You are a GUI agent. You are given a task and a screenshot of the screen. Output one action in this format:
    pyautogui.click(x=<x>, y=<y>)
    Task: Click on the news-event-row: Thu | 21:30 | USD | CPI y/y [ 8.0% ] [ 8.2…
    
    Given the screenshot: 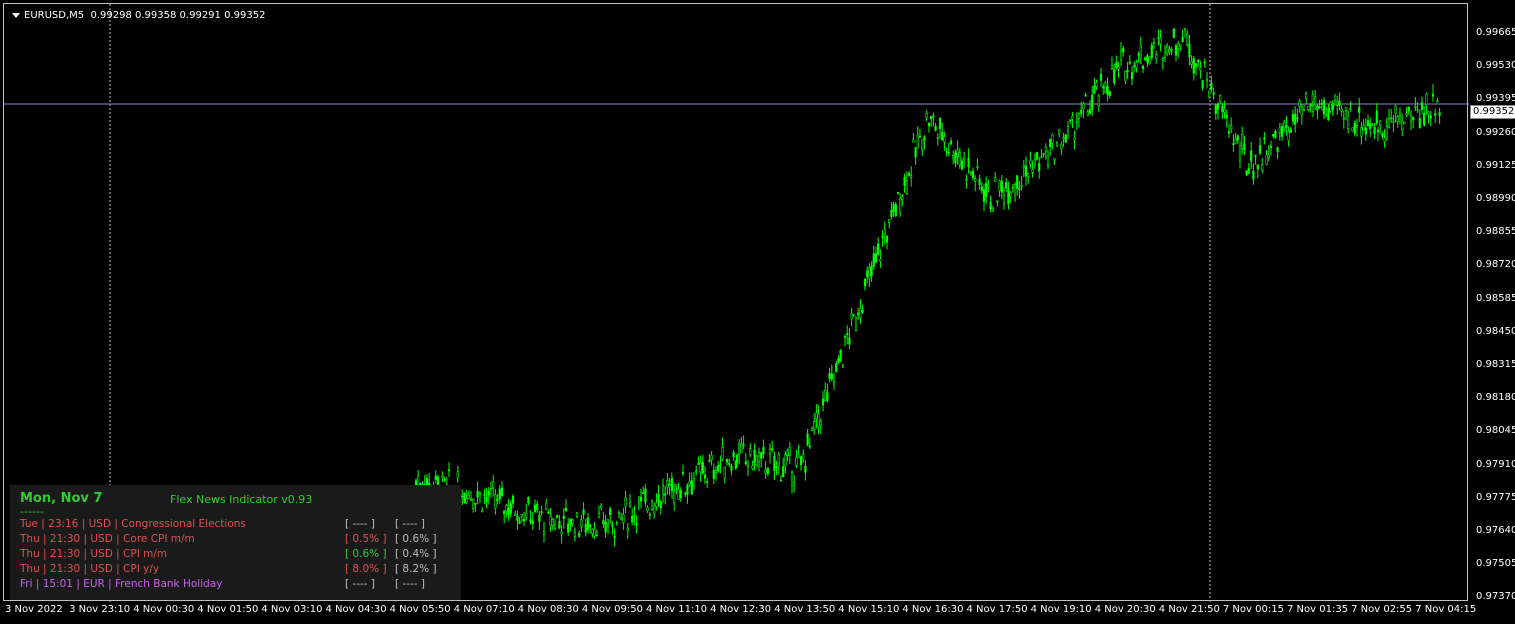 What is the action you would take?
    pyautogui.click(x=228, y=569)
    